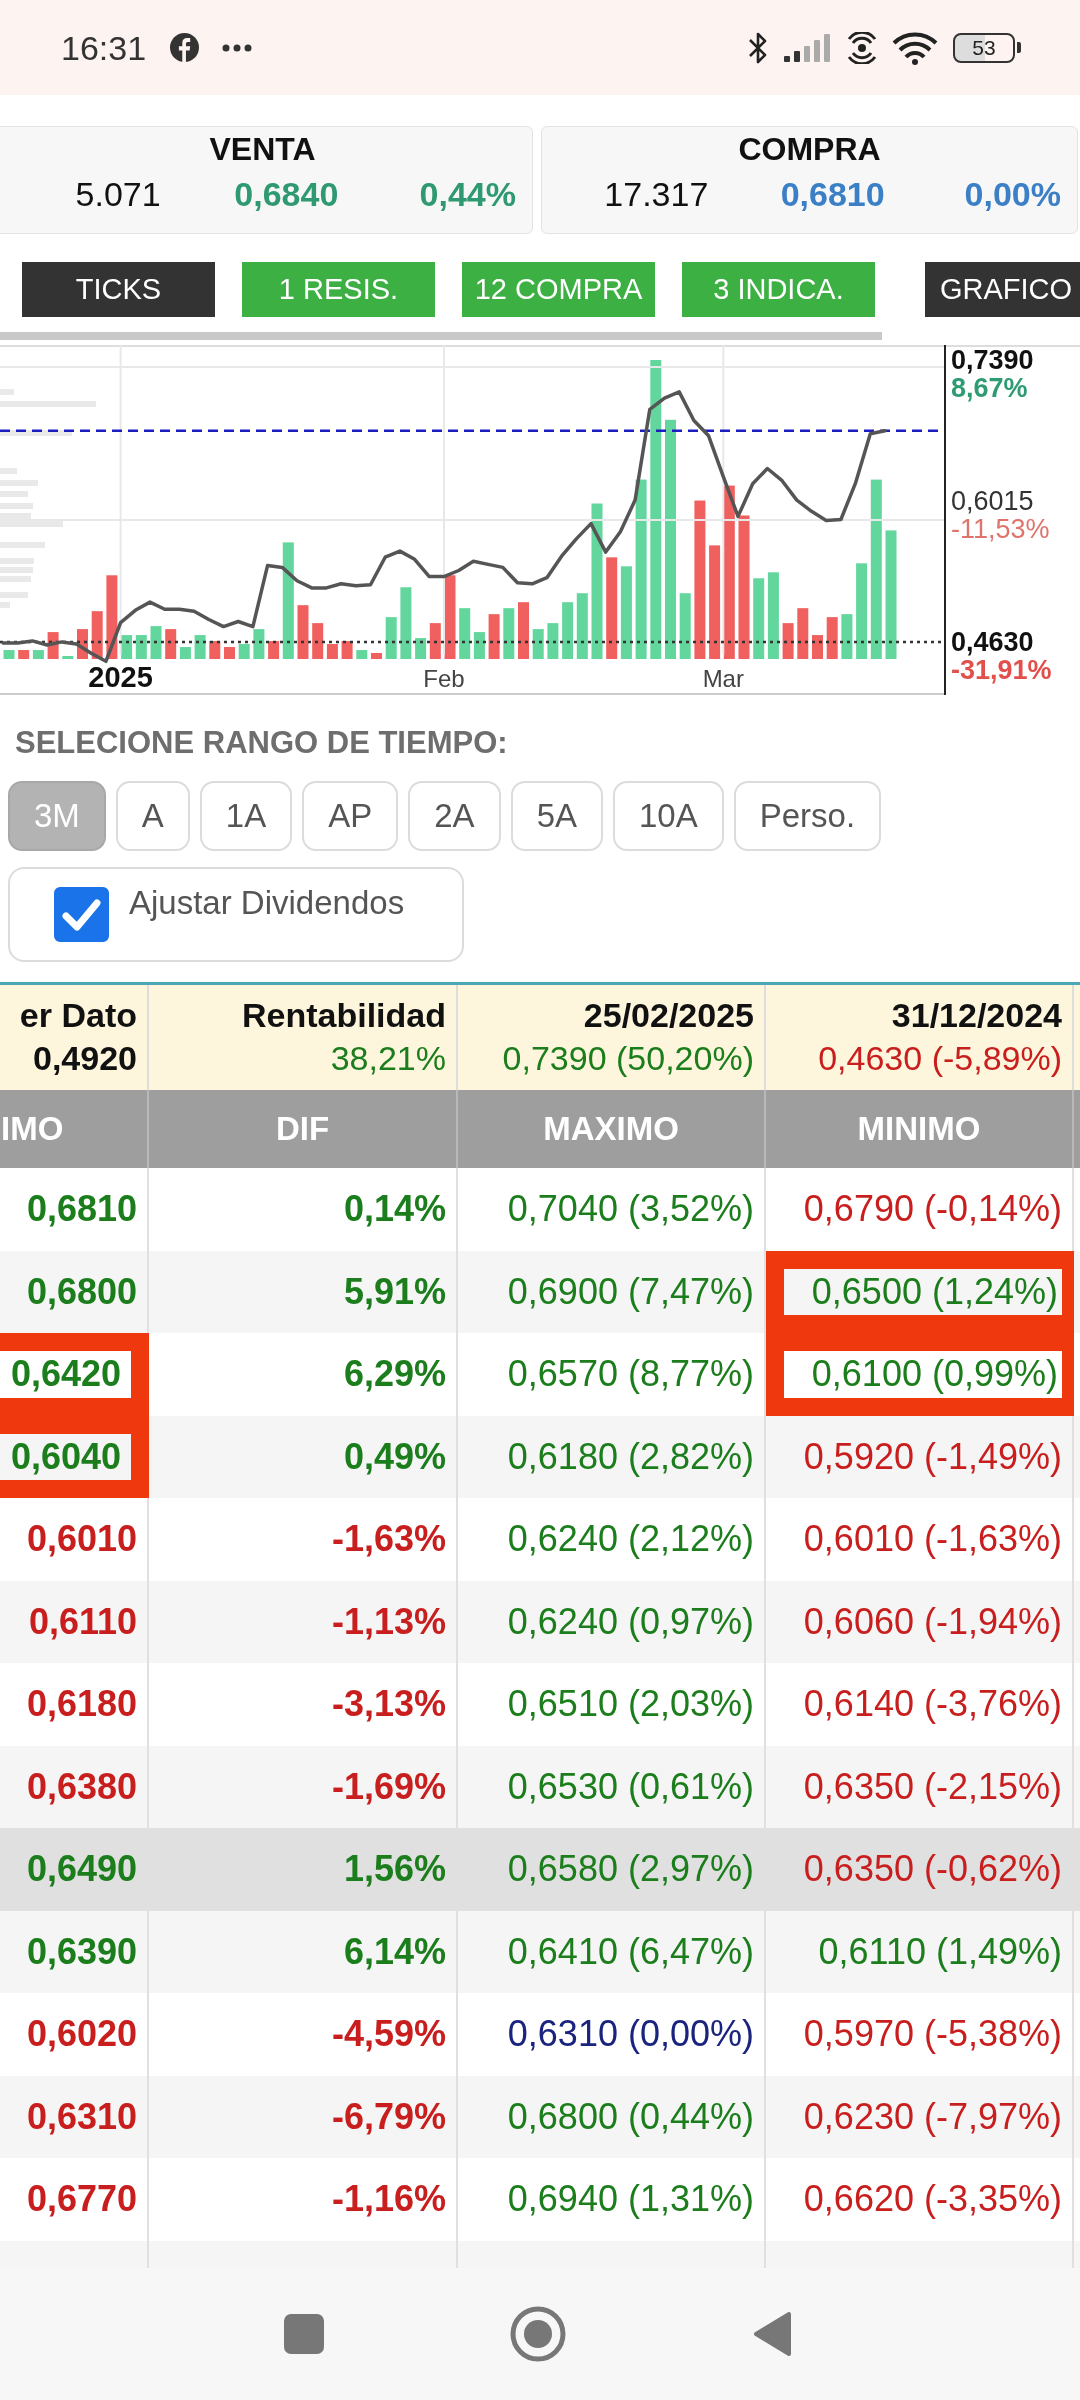  I want to click on range-tab: 1A, so click(246, 816).